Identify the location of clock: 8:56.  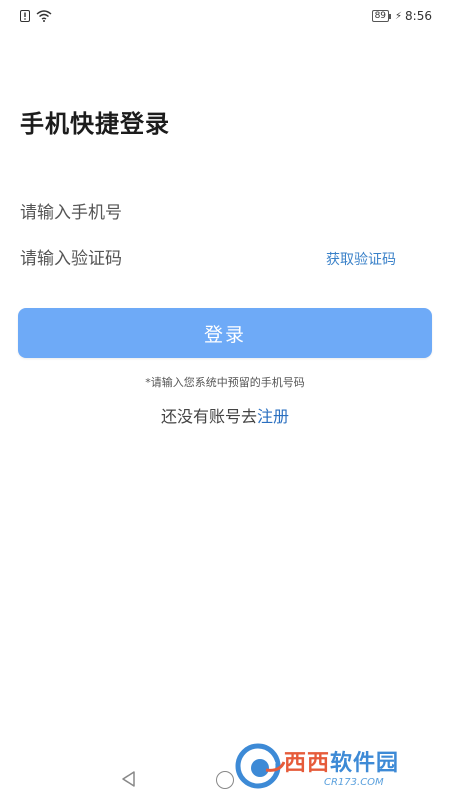
(418, 16).